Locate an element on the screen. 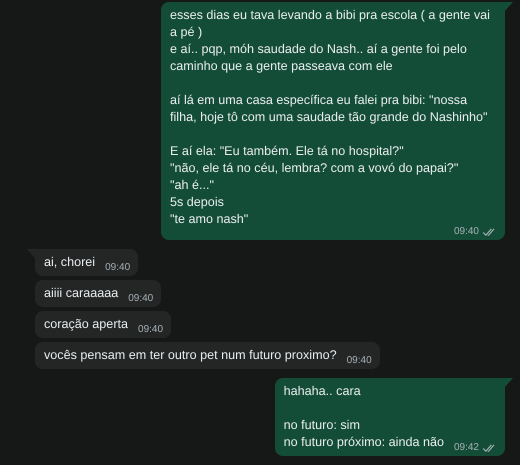  message-time: 09:42 is located at coordinates (466, 448).